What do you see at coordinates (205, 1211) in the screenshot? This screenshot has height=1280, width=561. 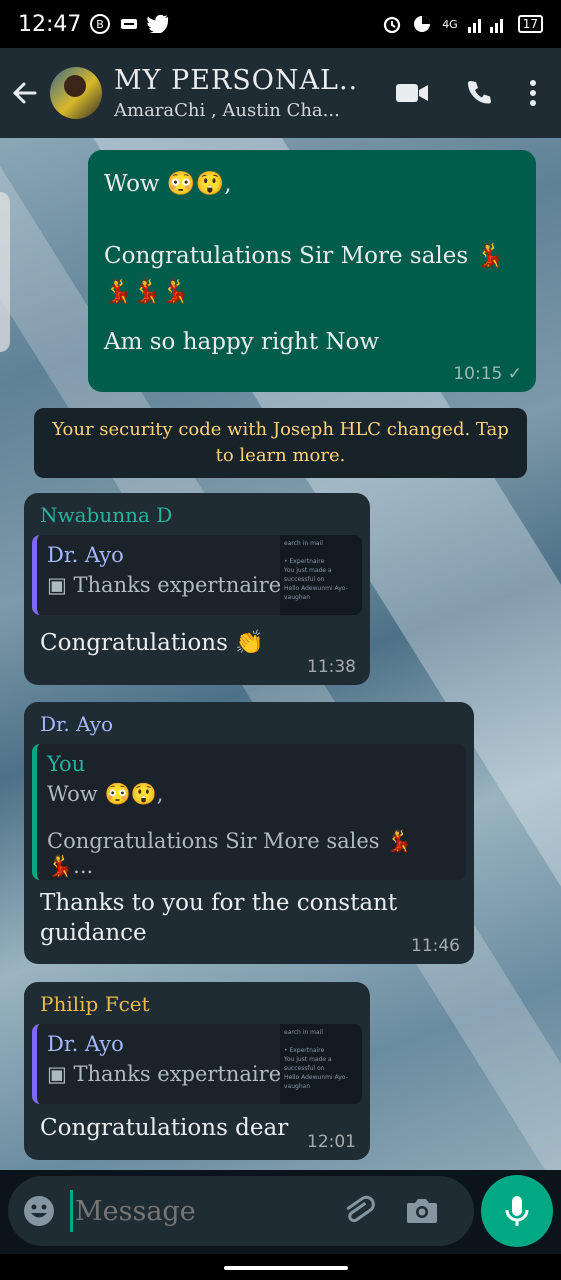 I see `message-input` at bounding box center [205, 1211].